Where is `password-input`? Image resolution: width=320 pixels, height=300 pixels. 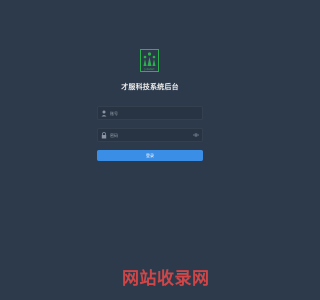
password-input is located at coordinates (150, 135).